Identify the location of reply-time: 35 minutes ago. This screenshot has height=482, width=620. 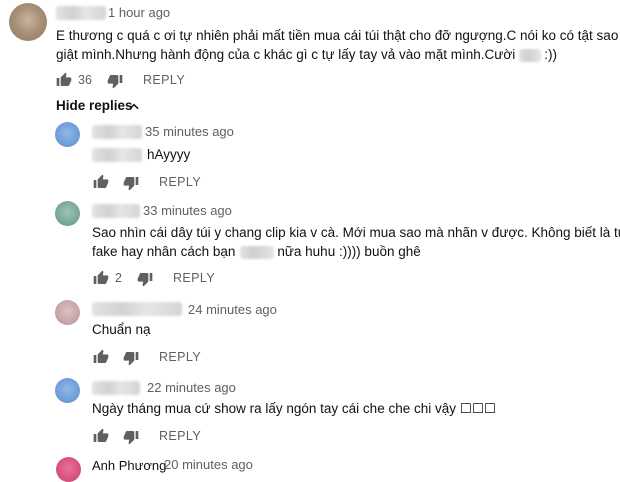
(189, 131).